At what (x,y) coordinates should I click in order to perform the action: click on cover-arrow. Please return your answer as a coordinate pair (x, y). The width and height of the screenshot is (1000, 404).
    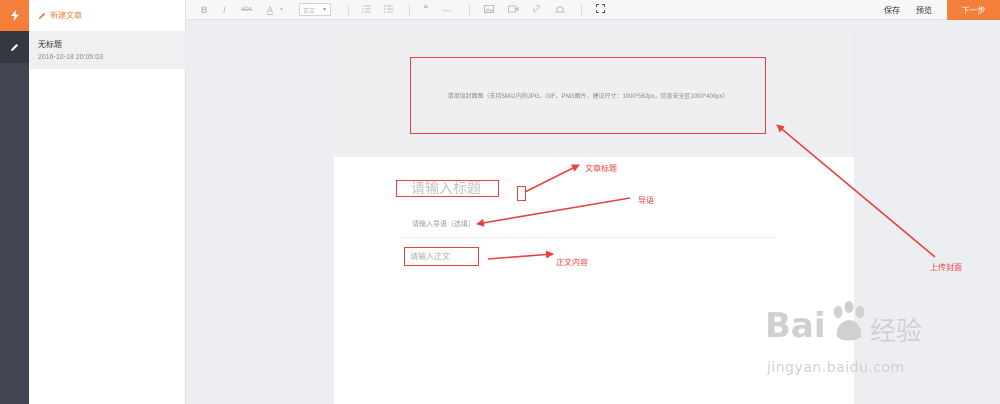
    Looking at the image, I should click on (856, 191).